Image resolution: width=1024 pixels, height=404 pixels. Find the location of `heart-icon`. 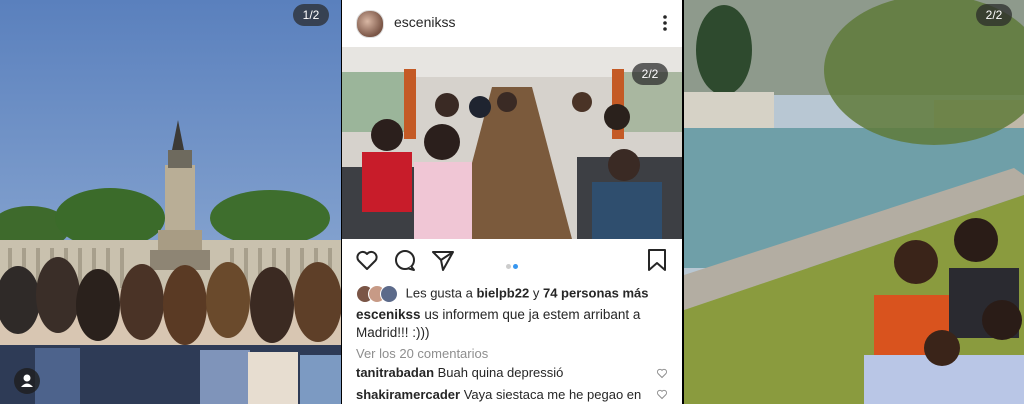

heart-icon is located at coordinates (367, 260).